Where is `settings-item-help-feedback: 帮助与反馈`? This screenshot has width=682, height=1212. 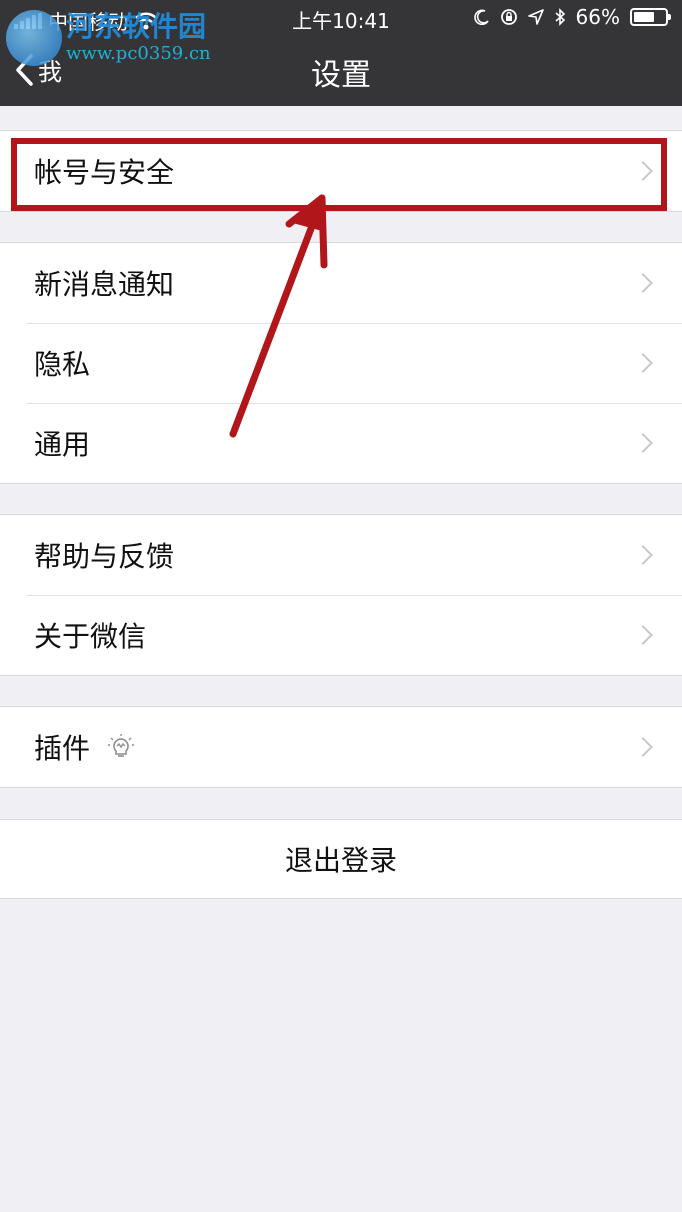
settings-item-help-feedback: 帮助与反馈 is located at coordinates (341, 555).